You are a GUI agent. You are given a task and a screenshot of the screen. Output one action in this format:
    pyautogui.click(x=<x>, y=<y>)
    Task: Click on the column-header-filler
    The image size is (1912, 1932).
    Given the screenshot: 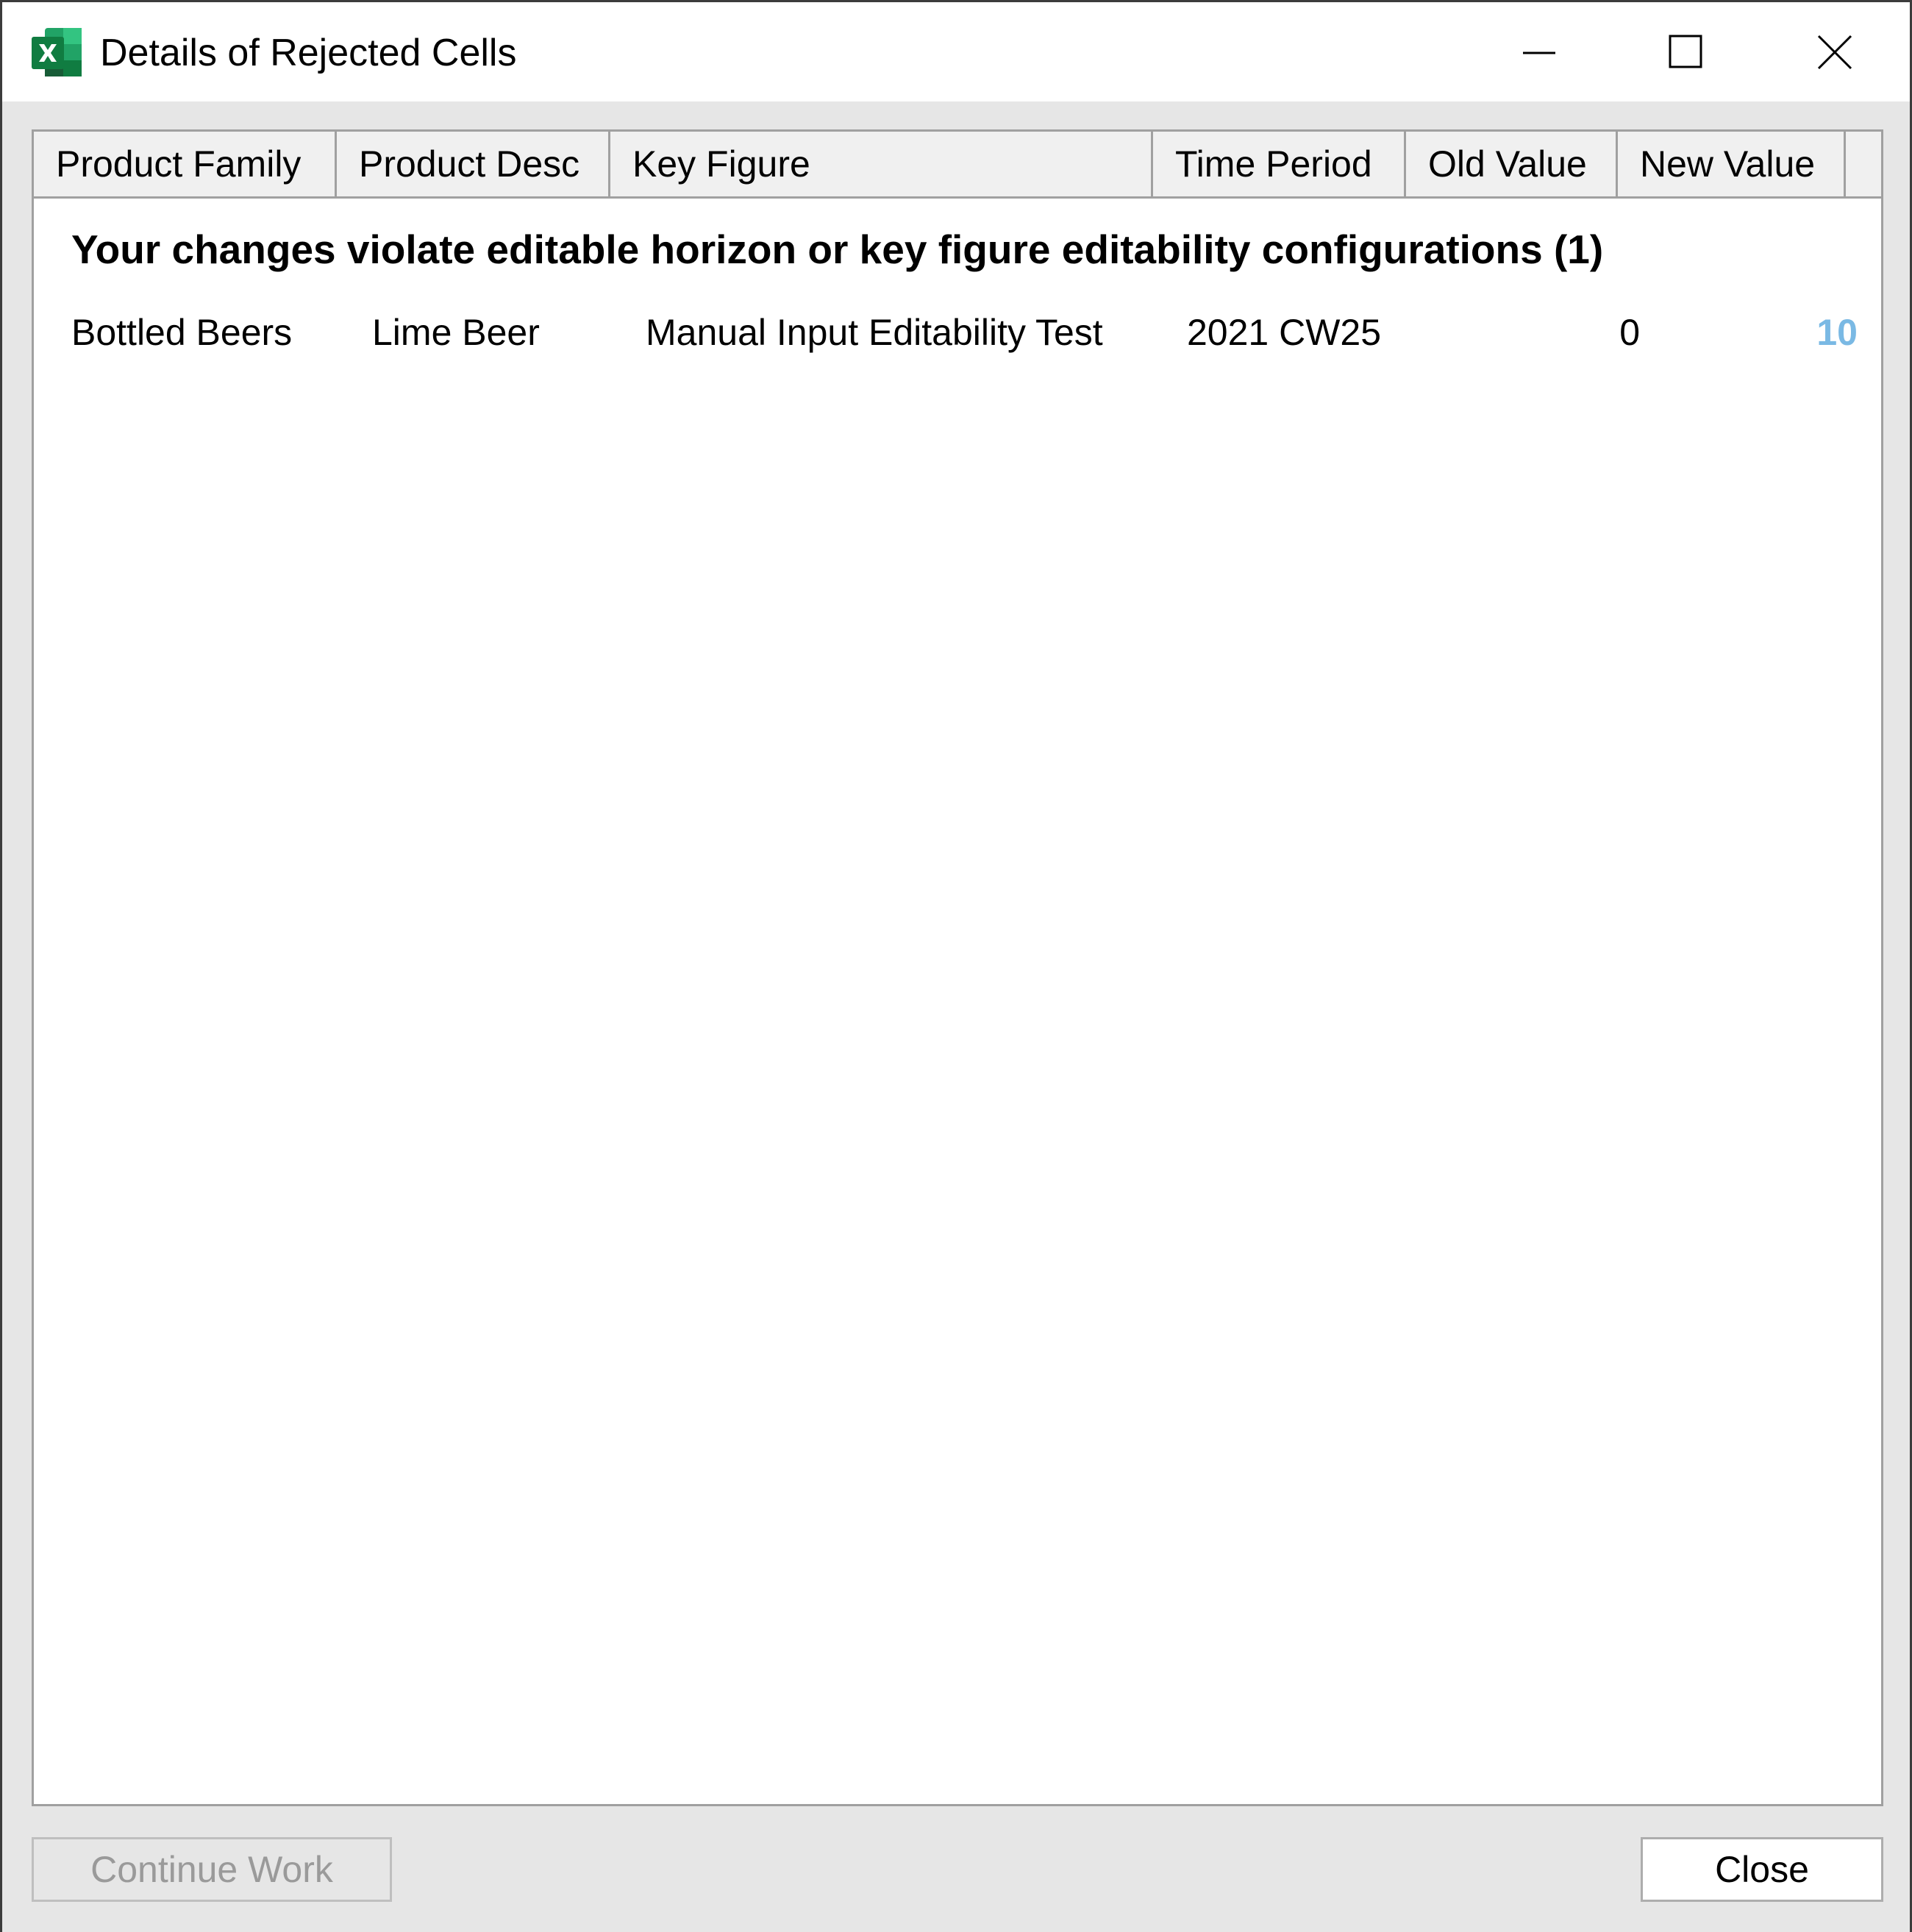 What is the action you would take?
    pyautogui.click(x=1863, y=164)
    